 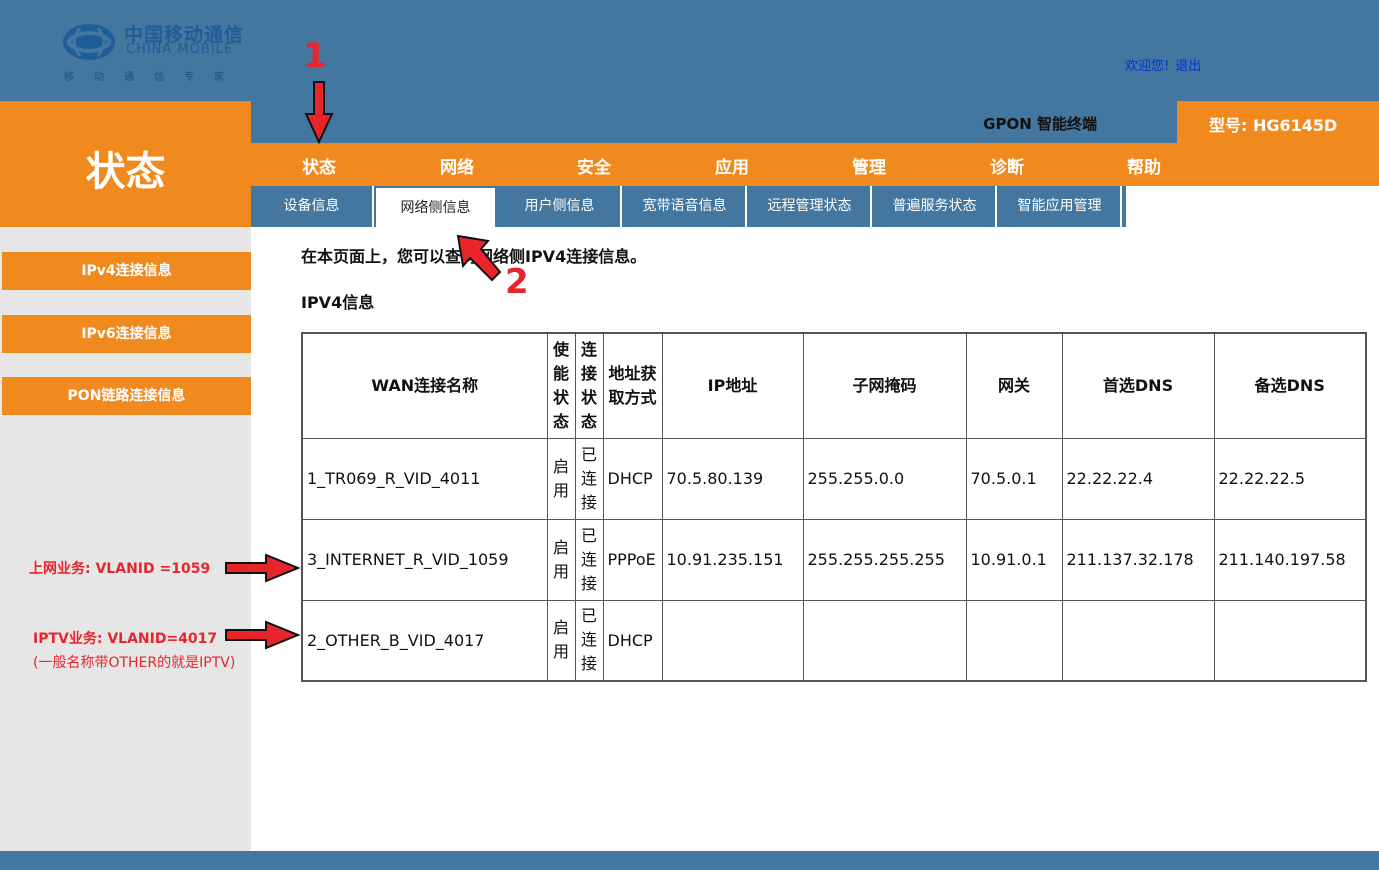 I want to click on nav-security: 安全, so click(x=594, y=165).